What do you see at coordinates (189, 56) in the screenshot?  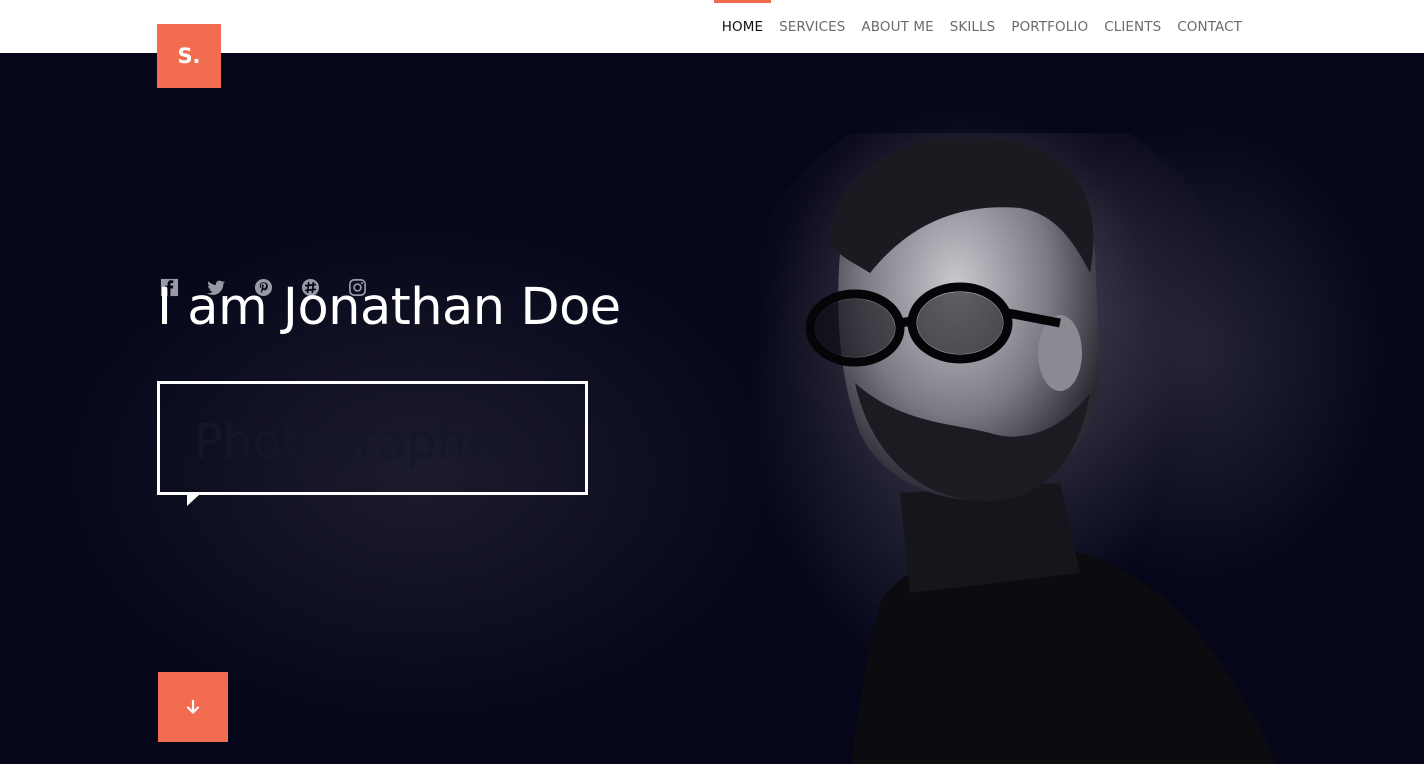 I see `site-logo: S.` at bounding box center [189, 56].